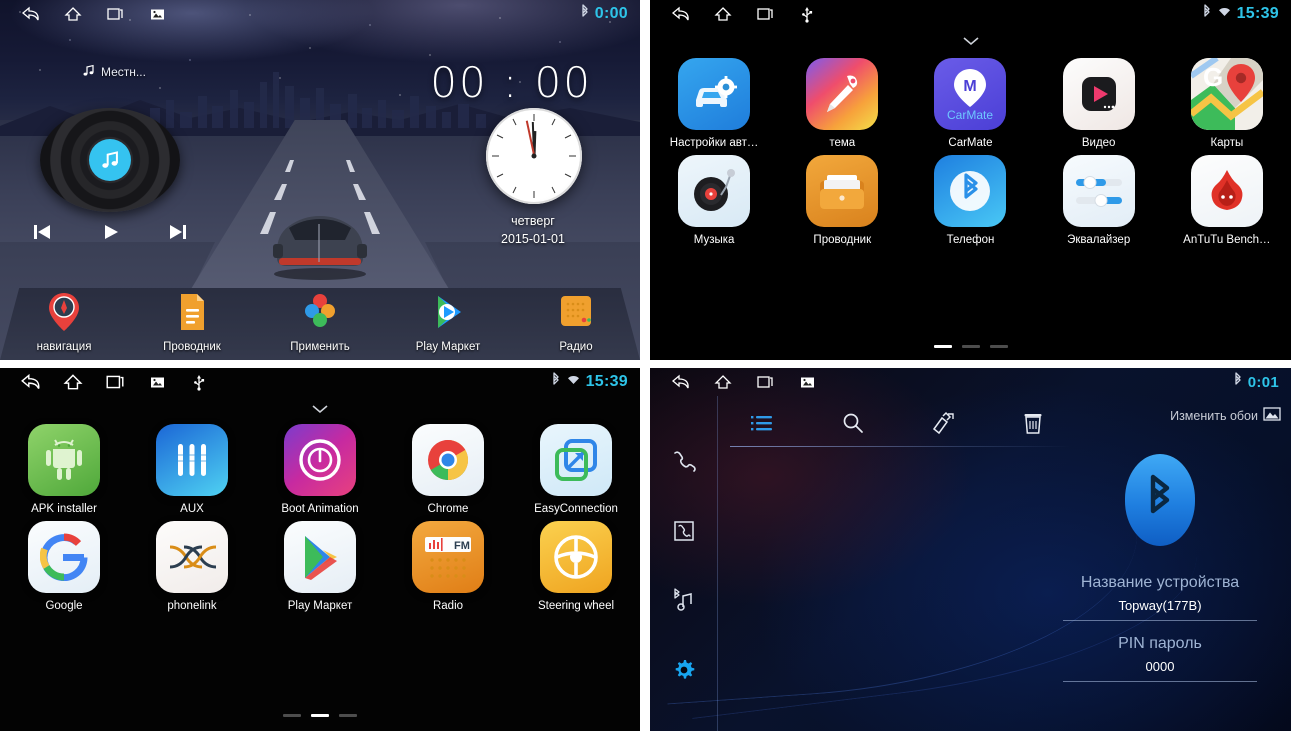 The width and height of the screenshot is (1291, 731). Describe the element at coordinates (192, 606) in the screenshot. I see `app-label: phonelink` at that location.